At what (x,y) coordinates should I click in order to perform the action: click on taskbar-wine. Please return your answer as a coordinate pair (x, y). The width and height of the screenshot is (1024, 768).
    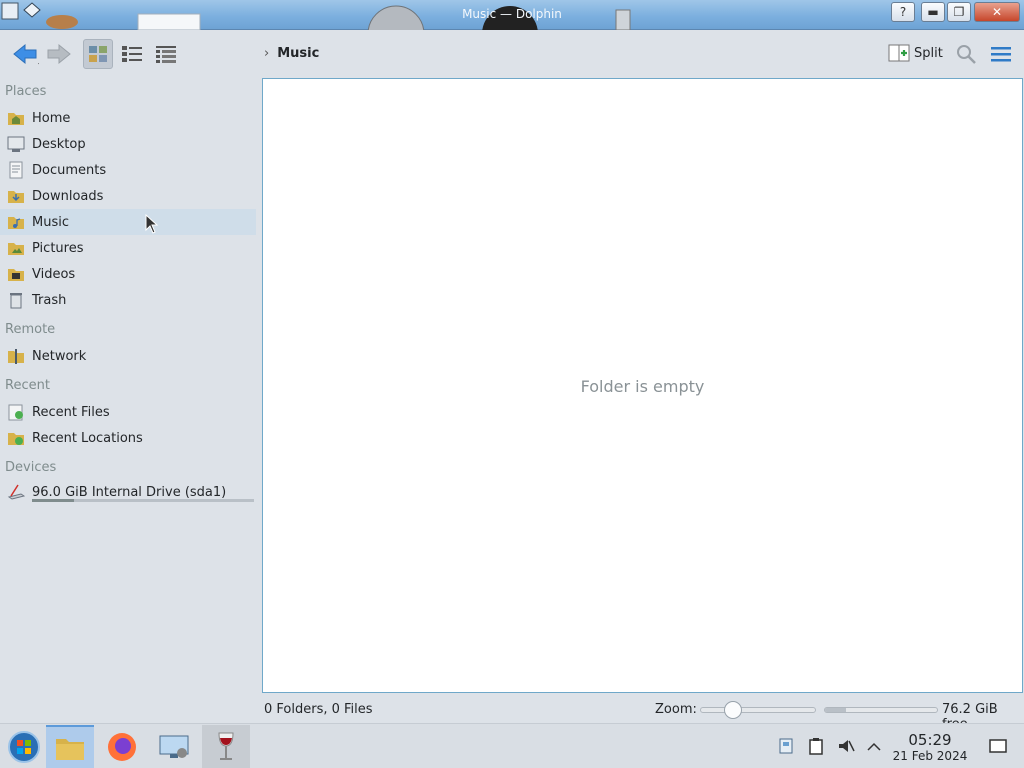
    Looking at the image, I should click on (226, 746).